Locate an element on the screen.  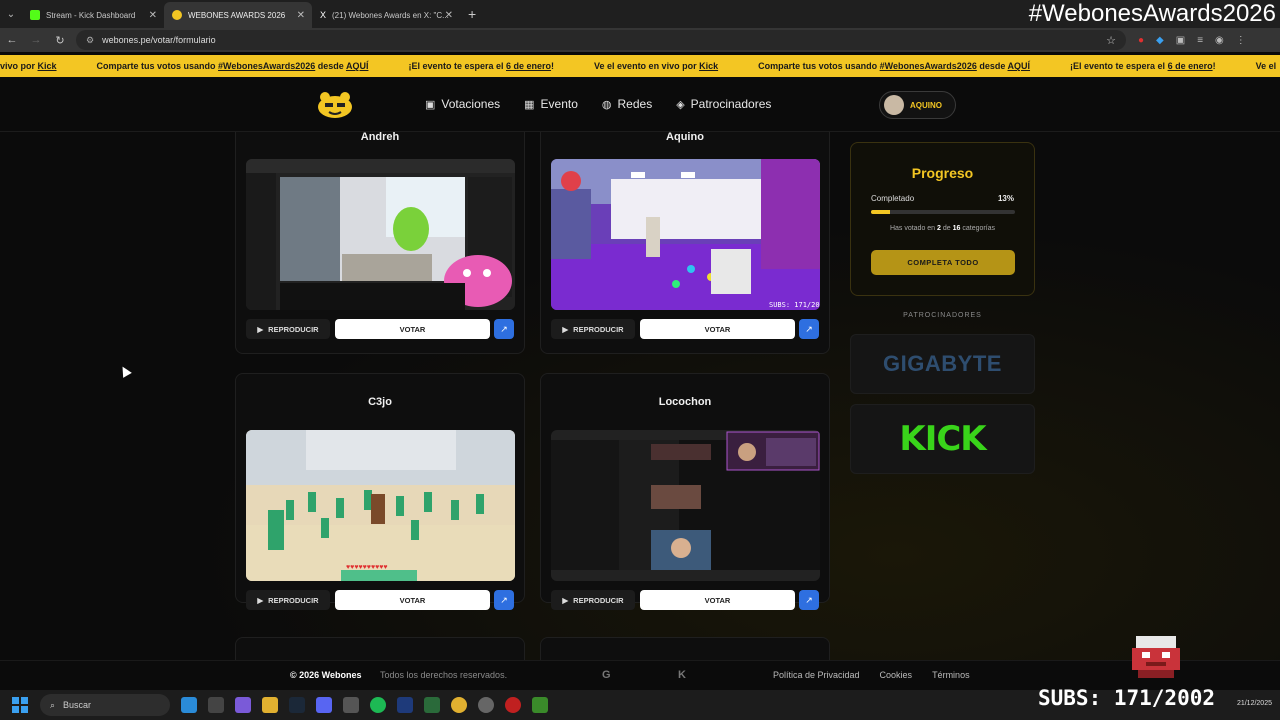
media-icon: ≡ is located at coordinates (1200, 40).